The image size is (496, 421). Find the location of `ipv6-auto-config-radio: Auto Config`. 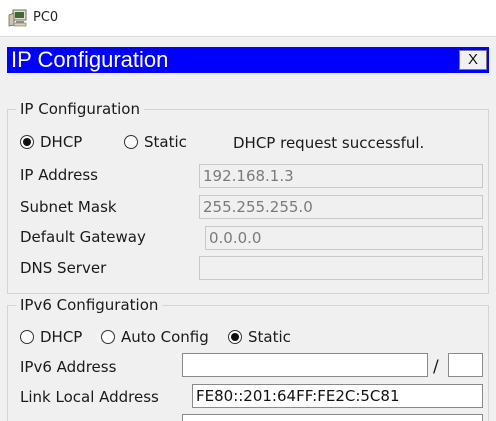

ipv6-auto-config-radio: Auto Config is located at coordinates (155, 337).